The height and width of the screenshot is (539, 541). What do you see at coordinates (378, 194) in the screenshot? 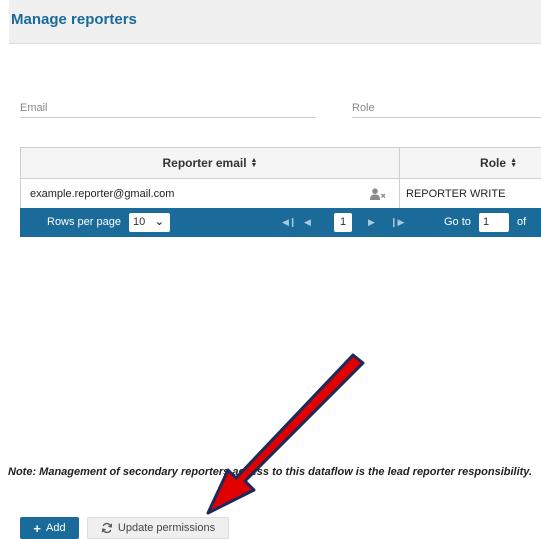
I see `remove-user-icon` at bounding box center [378, 194].